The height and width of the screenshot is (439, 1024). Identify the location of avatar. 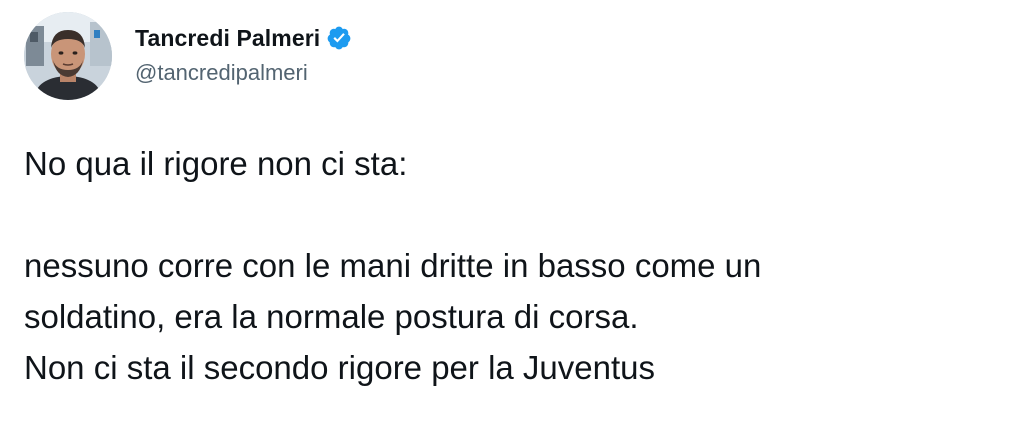
(68, 56).